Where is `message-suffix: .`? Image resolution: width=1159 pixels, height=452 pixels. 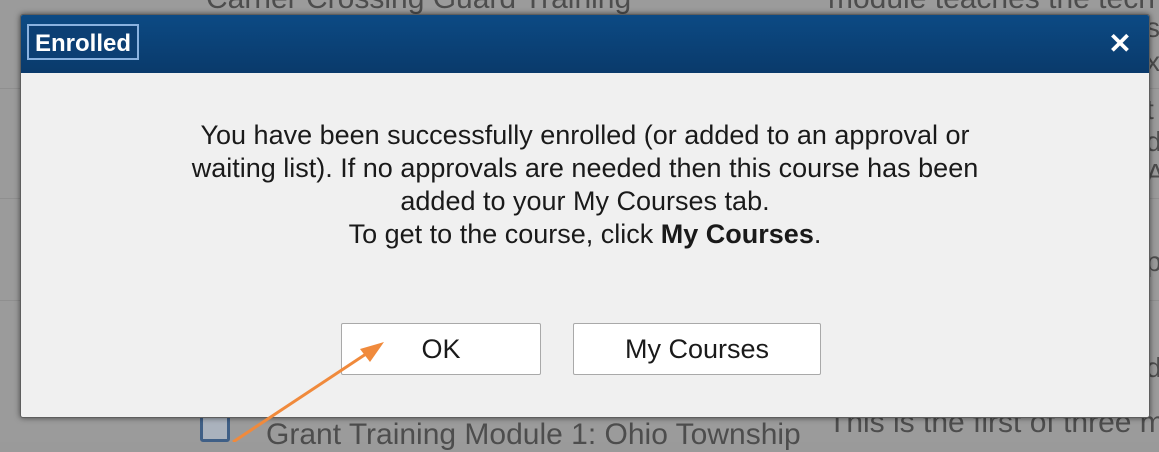
message-suffix: . is located at coordinates (817, 234).